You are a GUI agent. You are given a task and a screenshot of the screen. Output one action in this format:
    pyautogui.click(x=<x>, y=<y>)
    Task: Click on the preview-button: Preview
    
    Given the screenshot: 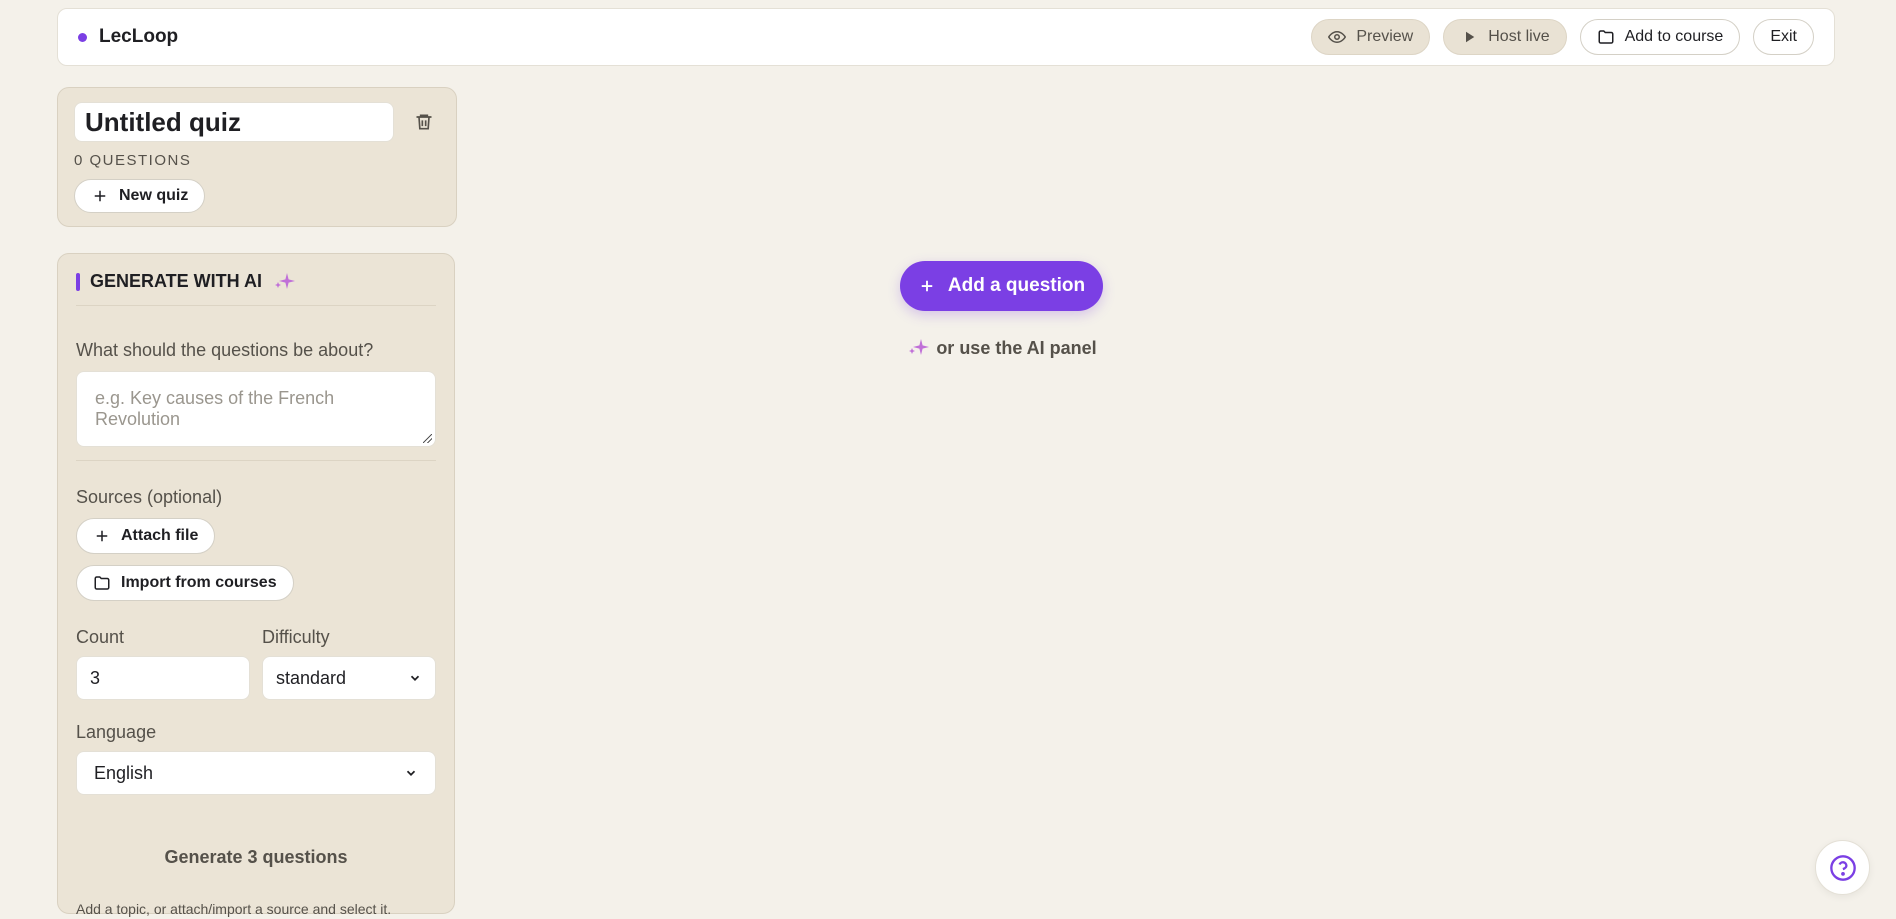 What is the action you would take?
    pyautogui.click(x=1371, y=37)
    